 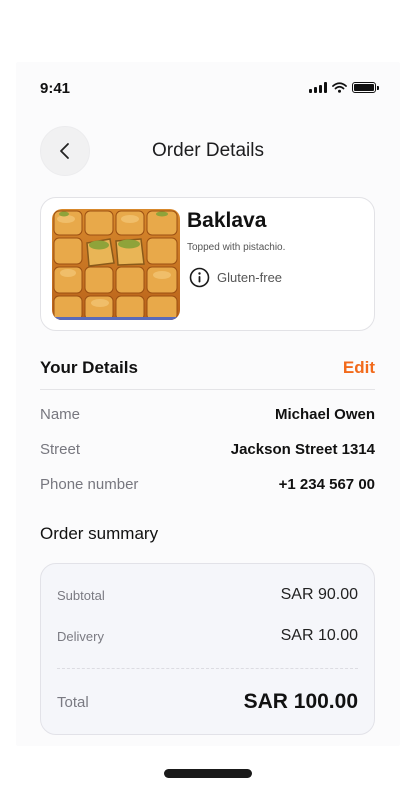 What do you see at coordinates (207, 636) in the screenshot?
I see `delivery-row: Delivery SAR 10.00` at bounding box center [207, 636].